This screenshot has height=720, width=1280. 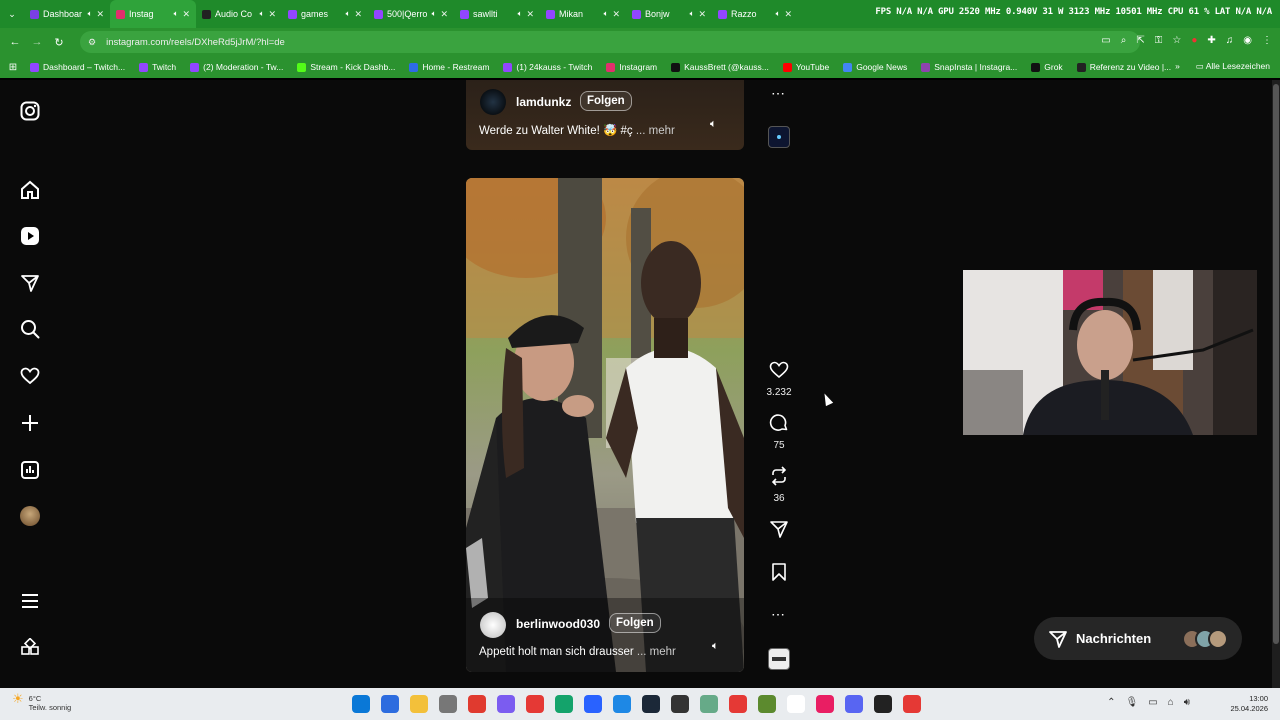 What do you see at coordinates (779, 574) in the screenshot?
I see `save-button` at bounding box center [779, 574].